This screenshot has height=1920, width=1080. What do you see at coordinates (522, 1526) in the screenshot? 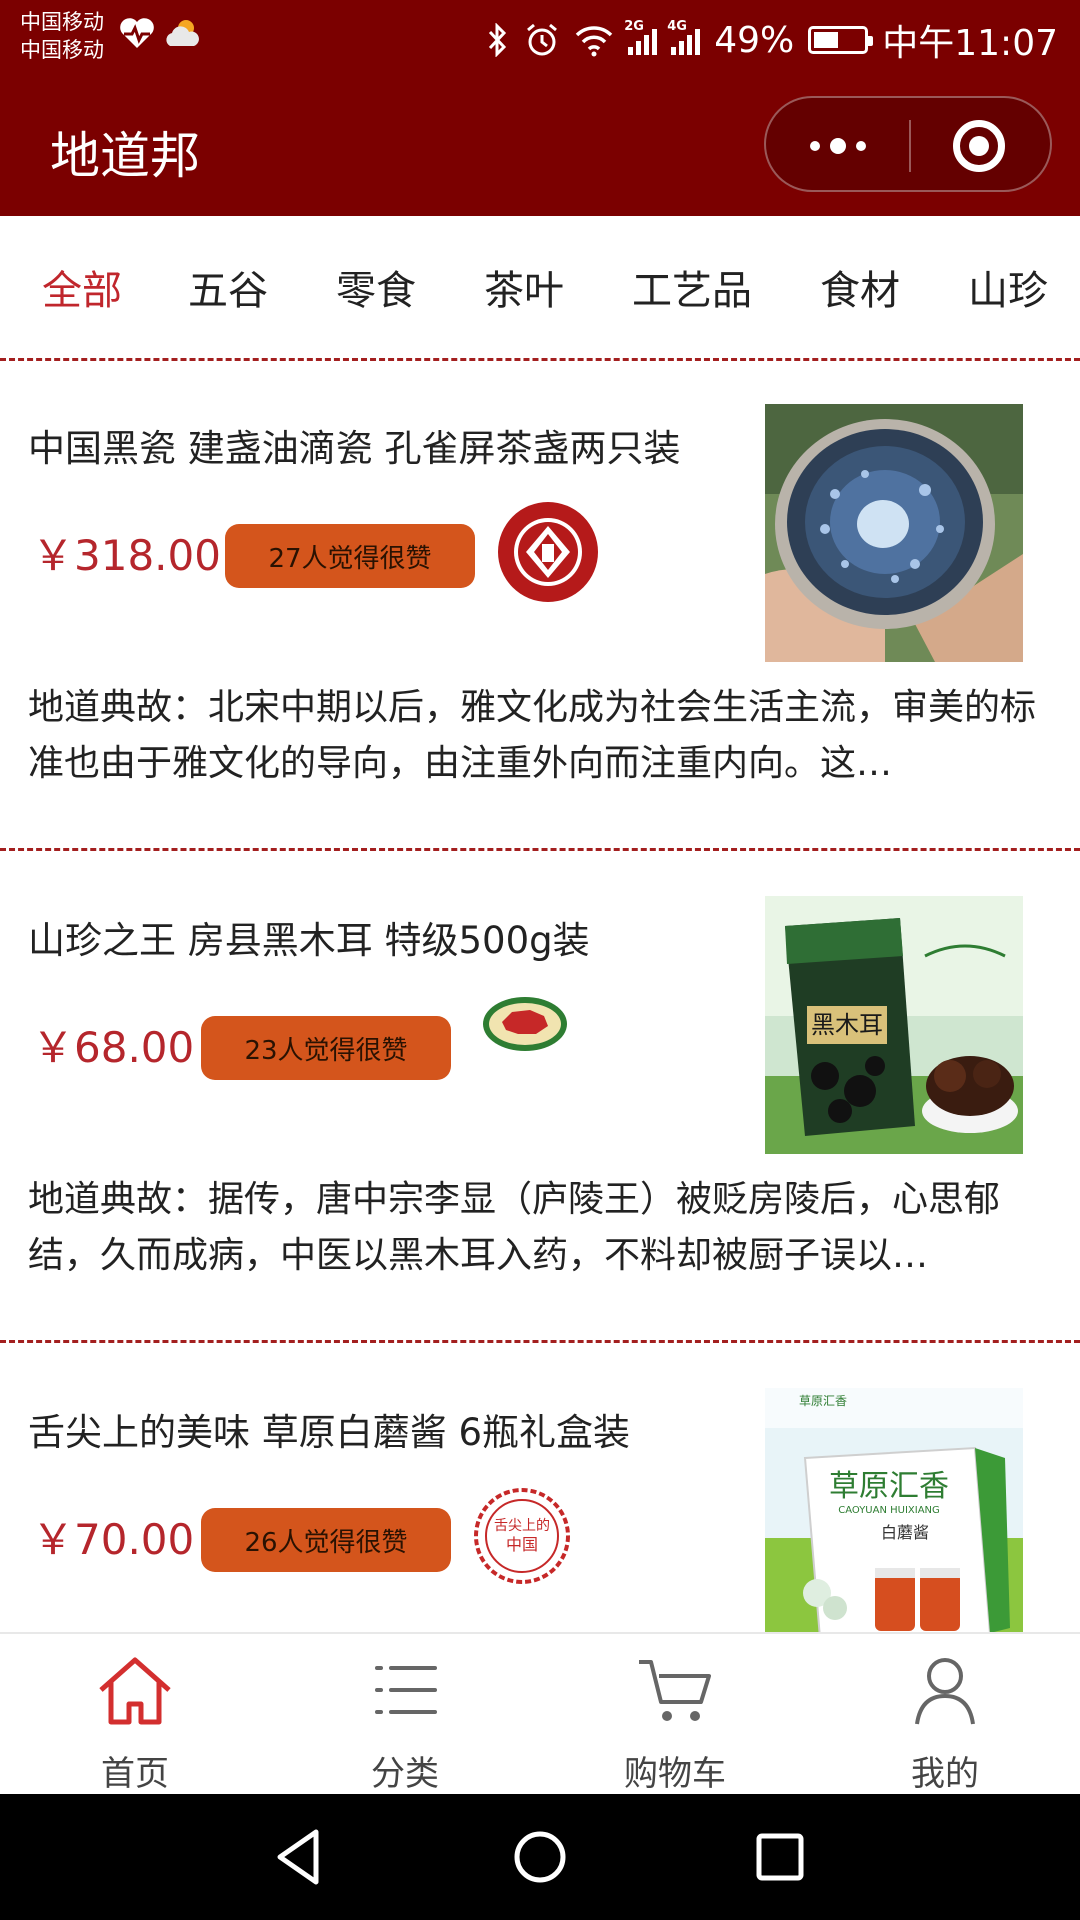
I see `seal-text-line-1: 舌尖上的` at bounding box center [522, 1526].